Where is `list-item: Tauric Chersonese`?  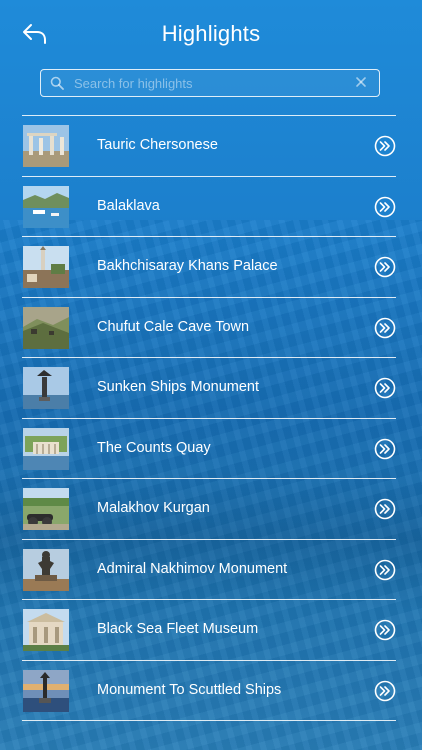
list-item: Tauric Chersonese is located at coordinates (209, 146).